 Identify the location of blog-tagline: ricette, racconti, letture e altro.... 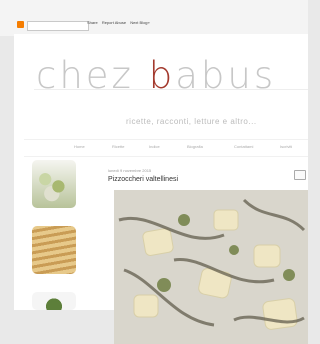
(191, 121).